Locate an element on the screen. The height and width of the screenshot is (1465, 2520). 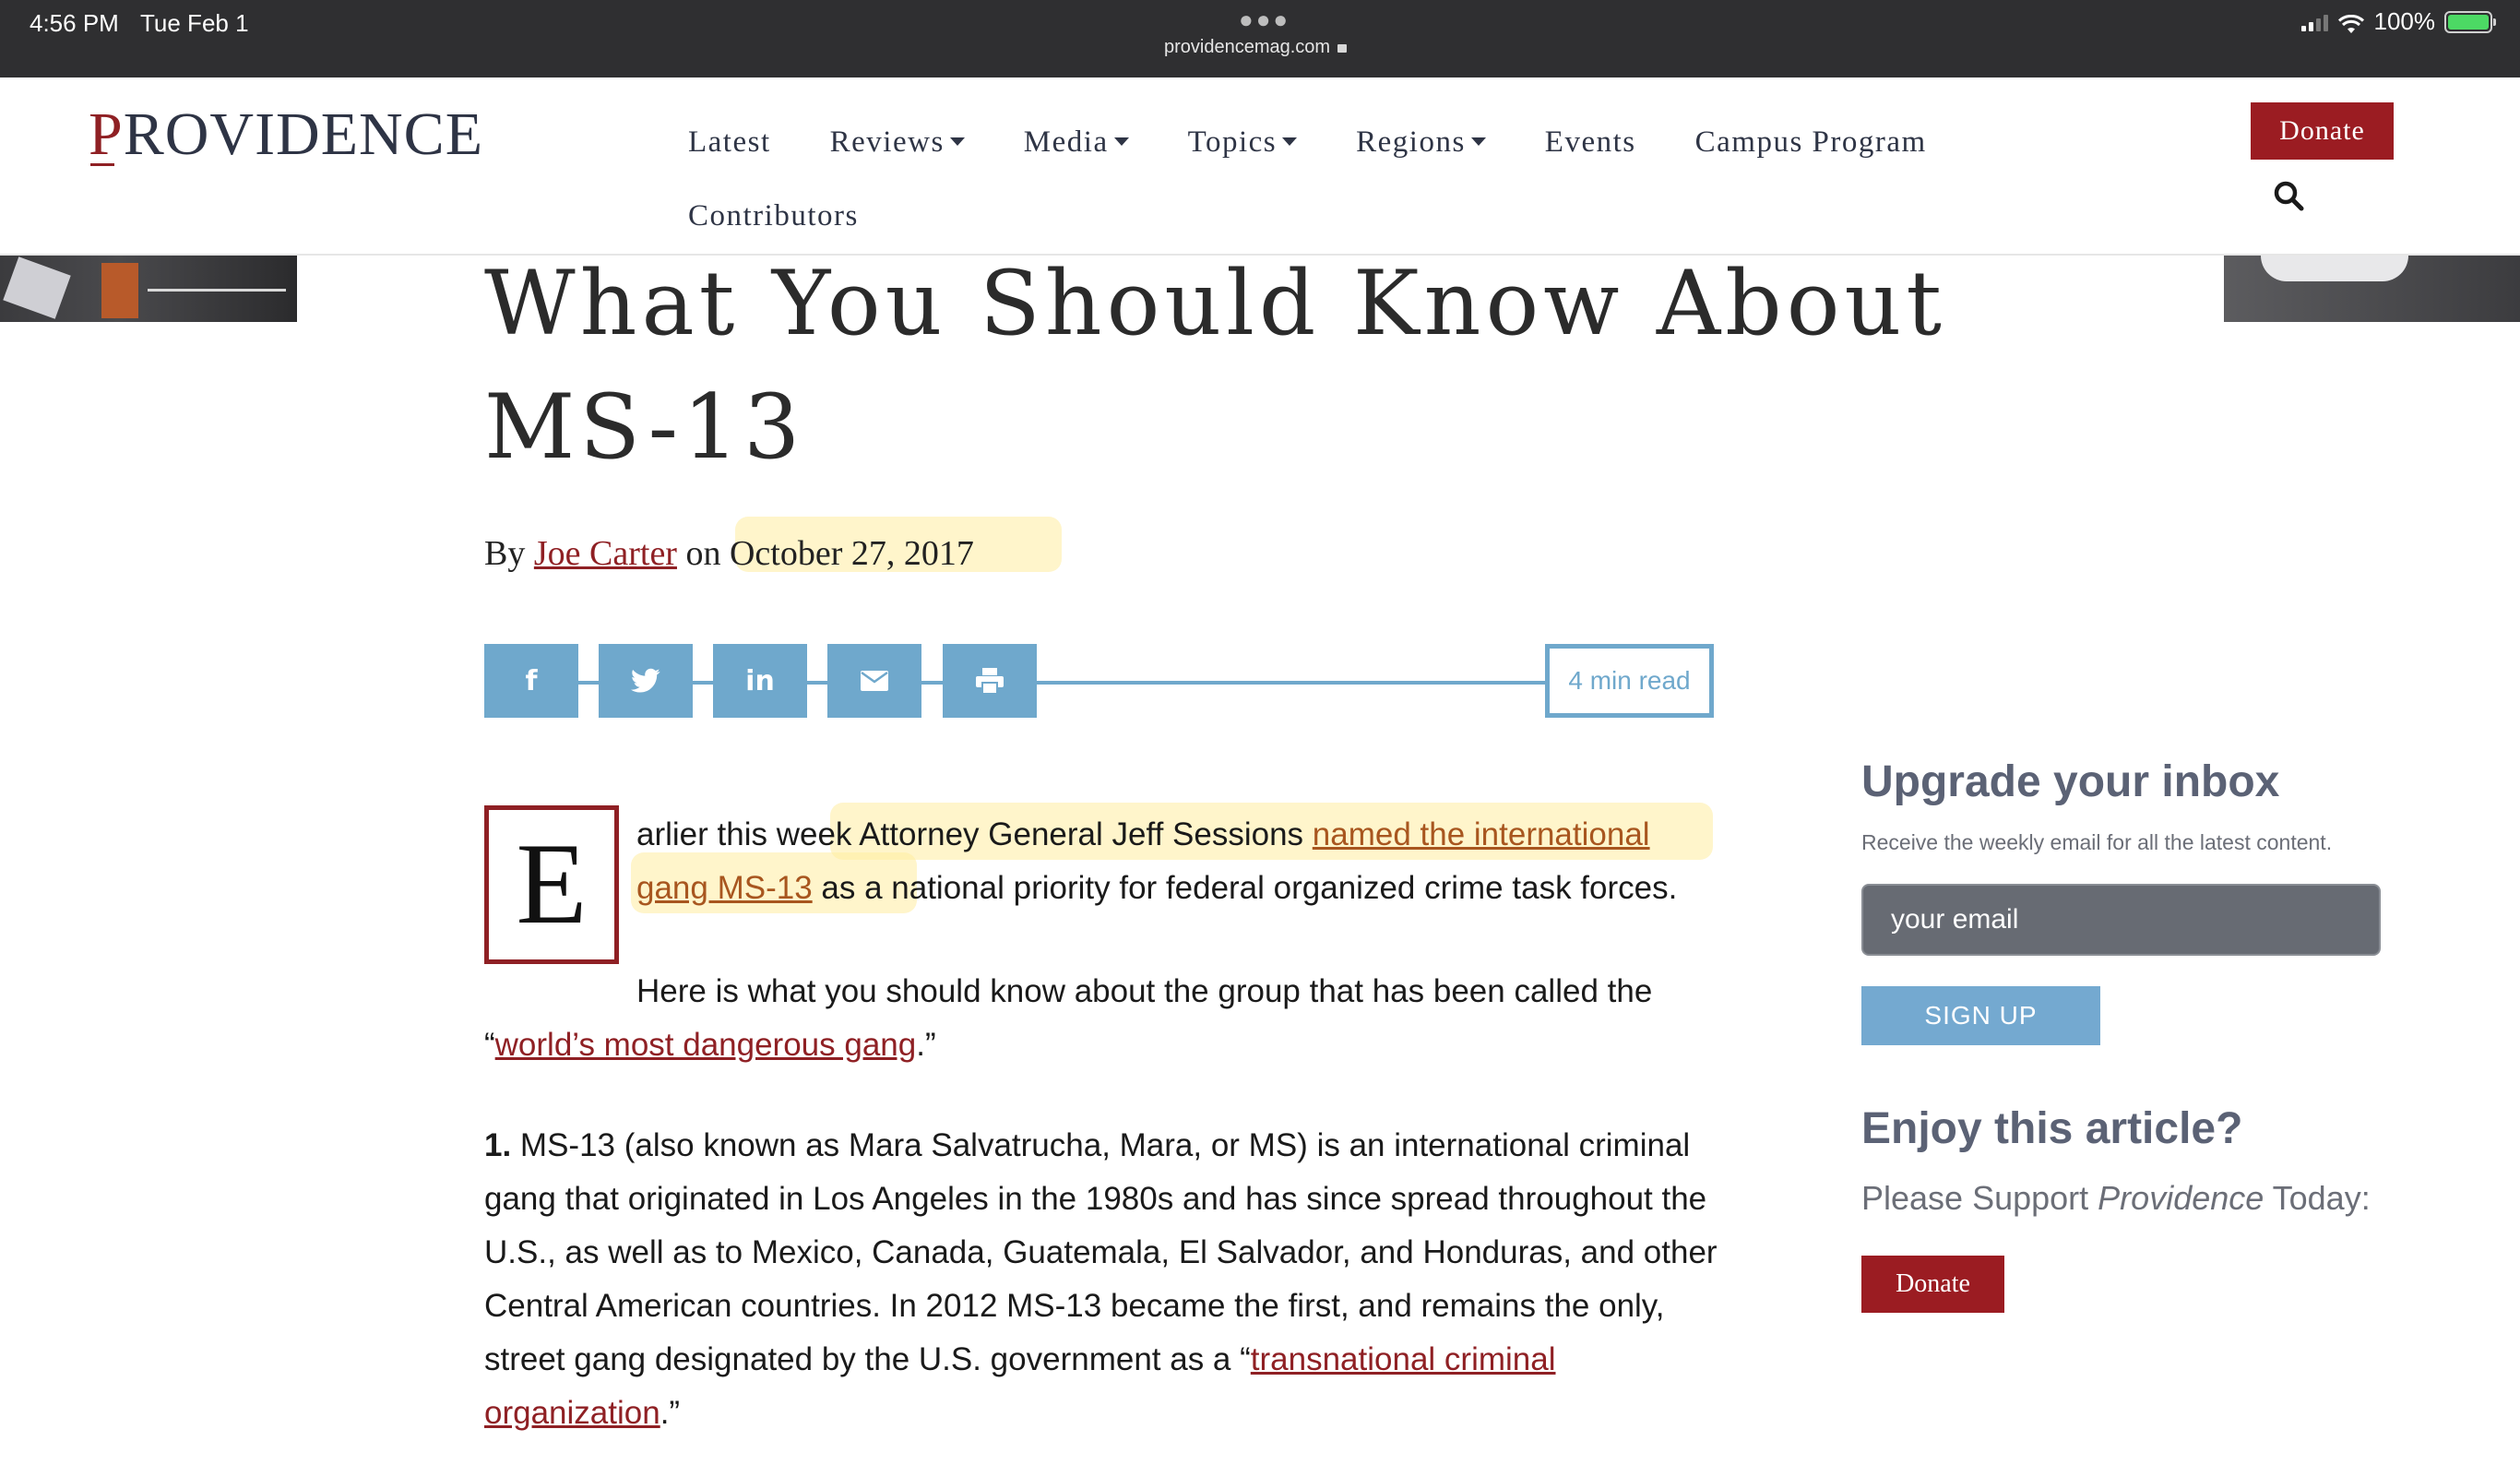
site-logo: PROVIDENCE is located at coordinates (286, 135).